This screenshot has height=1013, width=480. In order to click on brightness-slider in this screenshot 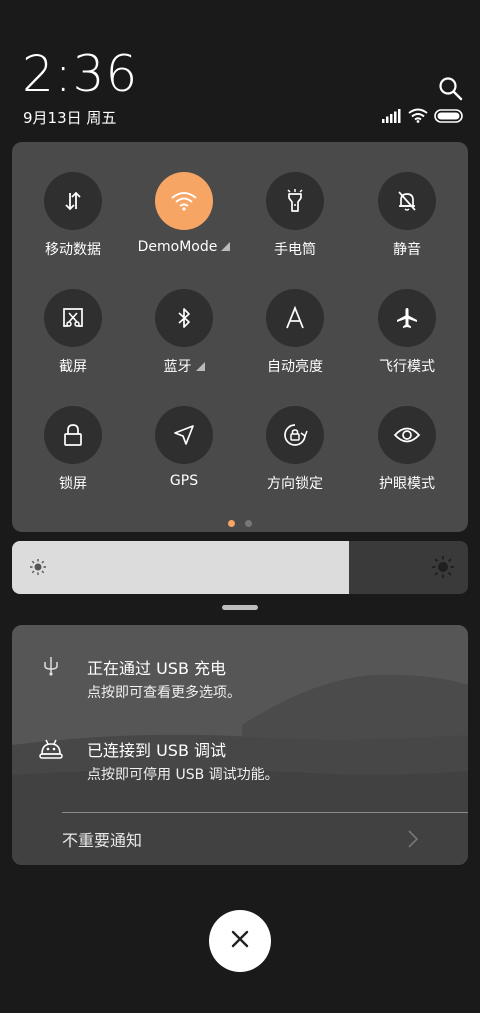, I will do `click(240, 567)`.